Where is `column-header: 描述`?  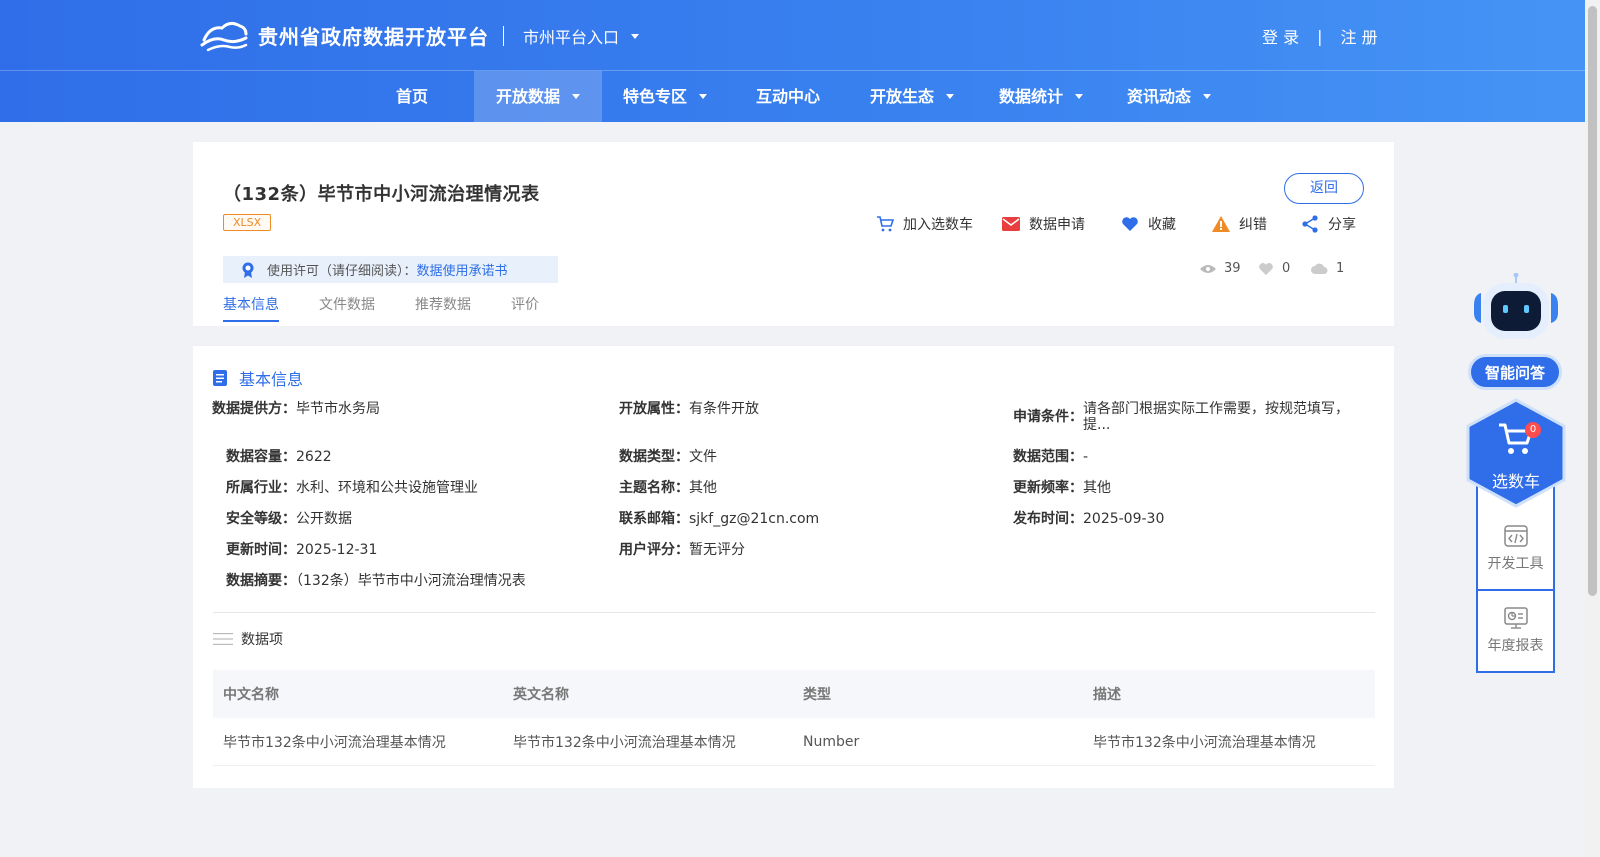
column-header: 描述 is located at coordinates (1107, 695).